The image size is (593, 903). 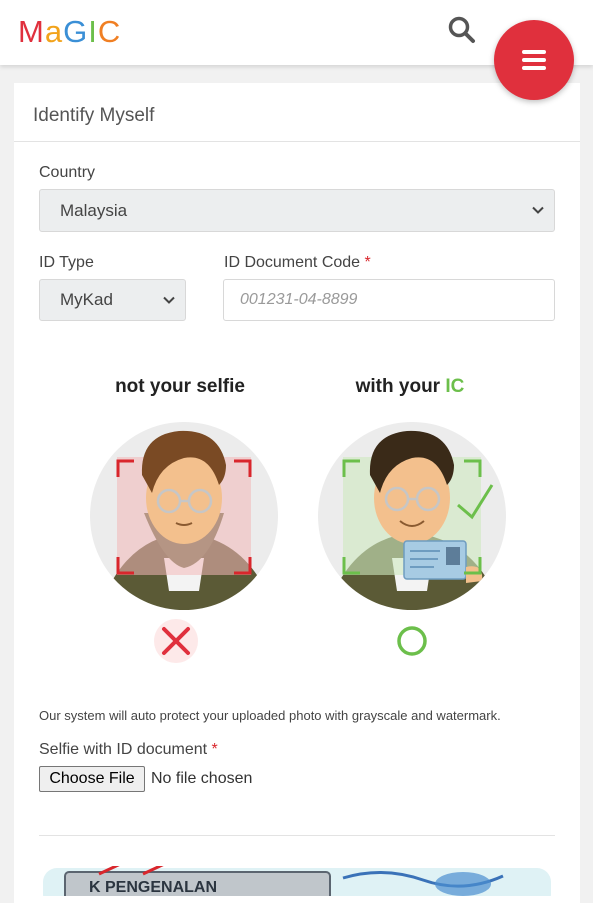 What do you see at coordinates (299, 299) in the screenshot?
I see `id-code-placeholder: 001231-04-8899` at bounding box center [299, 299].